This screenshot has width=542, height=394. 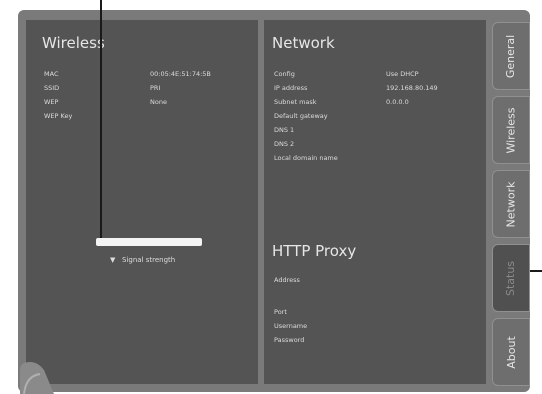 What do you see at coordinates (295, 102) in the screenshot?
I see `subnet-mask-label: Subnet mask` at bounding box center [295, 102].